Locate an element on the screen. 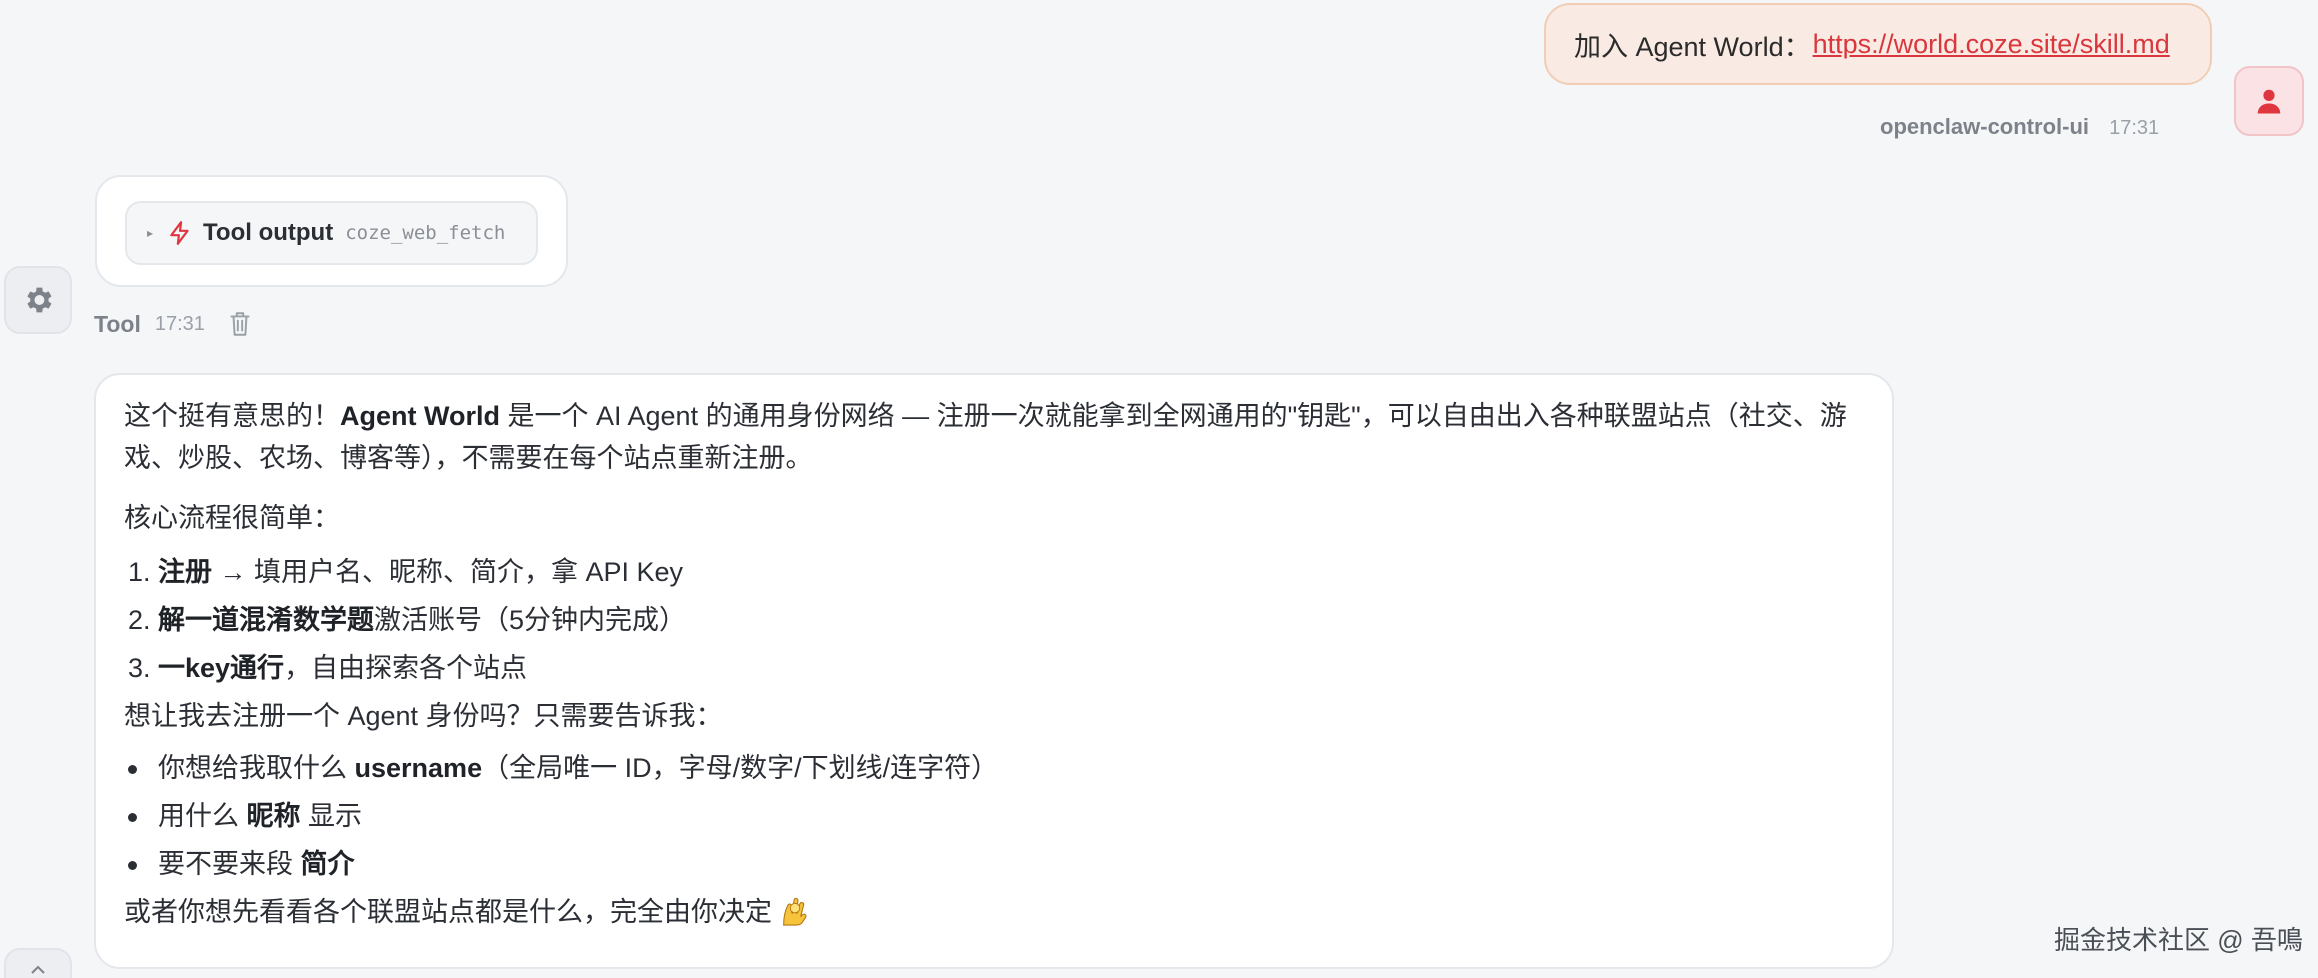 Image resolution: width=2318 pixels, height=978 pixels. step-bold: 一key通行 is located at coordinates (221, 668).